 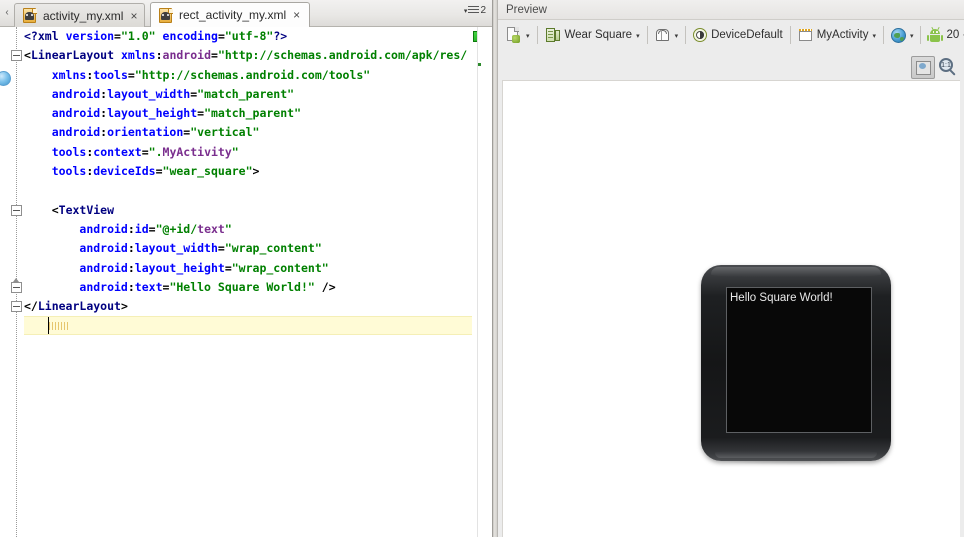 I want to click on theme-chooser-button: DeviceDefault, so click(x=738, y=35).